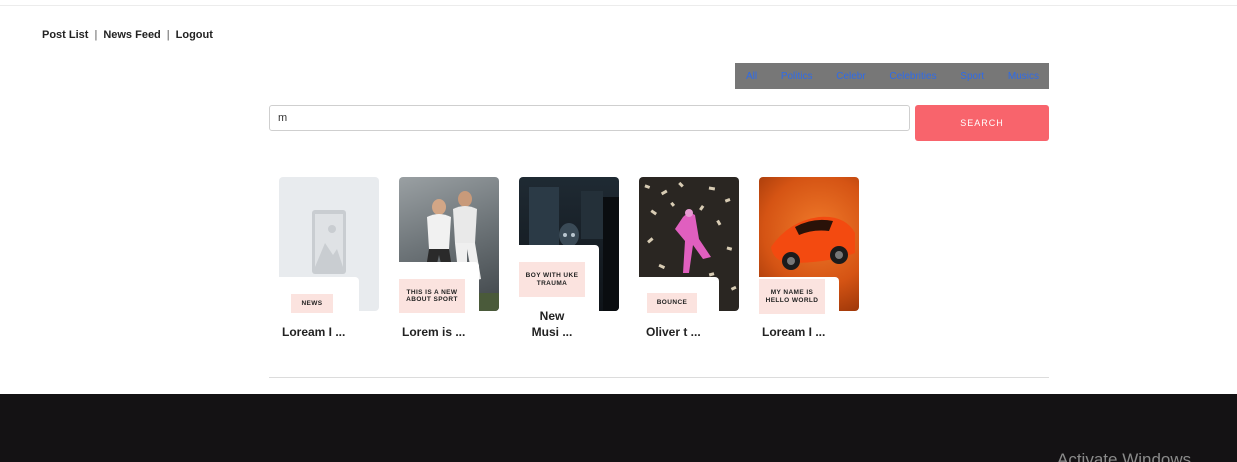 The width and height of the screenshot is (1237, 462). Describe the element at coordinates (1023, 76) in the screenshot. I see `category-musics-link: Musics` at that location.